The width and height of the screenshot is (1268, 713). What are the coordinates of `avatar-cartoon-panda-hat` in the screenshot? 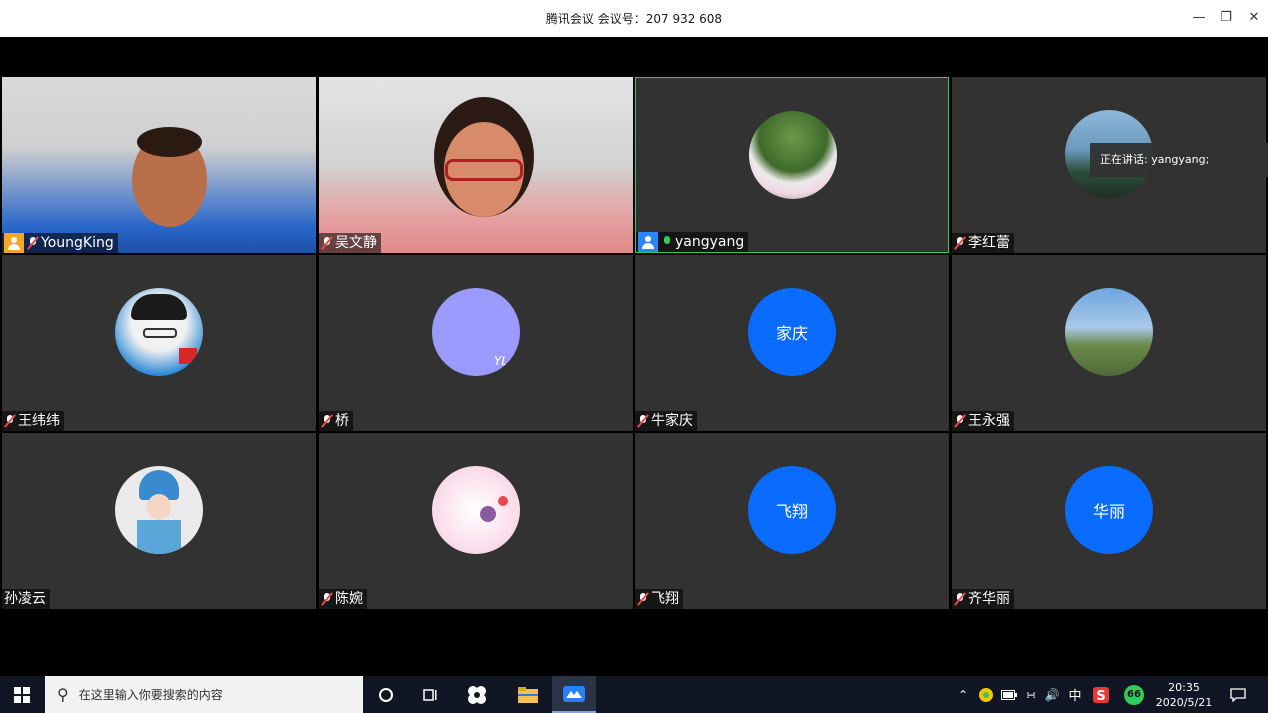 It's located at (159, 332).